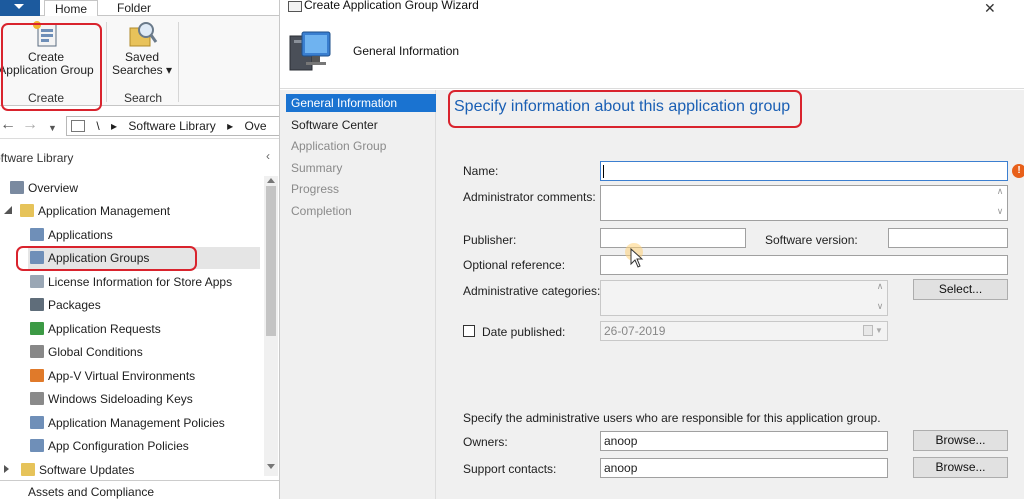 The image size is (1024, 499). I want to click on scroll-thumb, so click(271, 261).